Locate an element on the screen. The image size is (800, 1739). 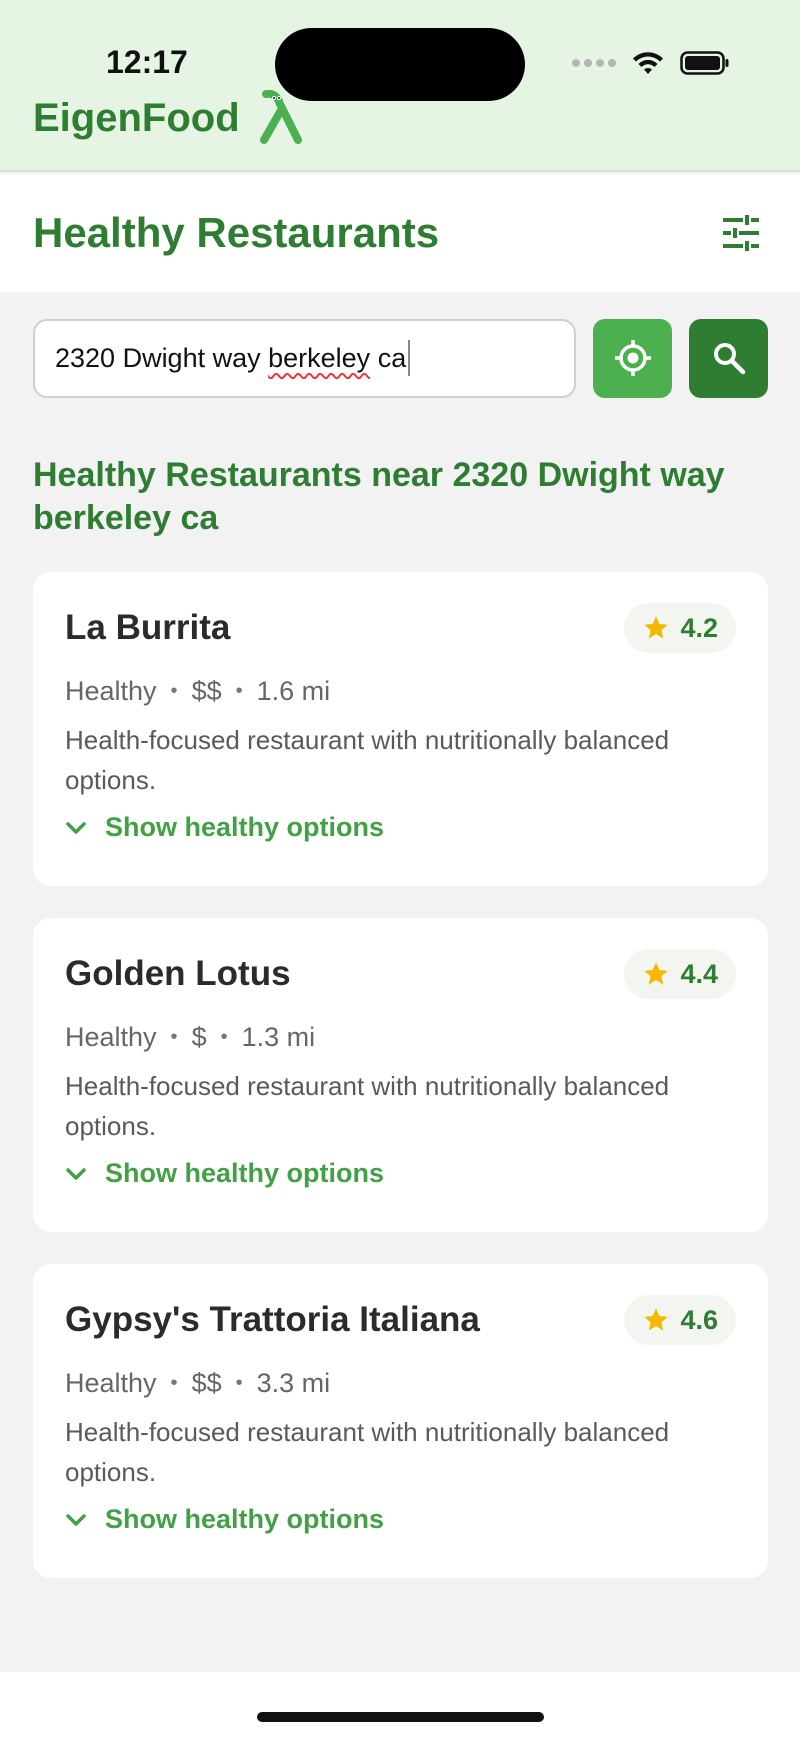
restaurant-name: Golden Lotus is located at coordinates (178, 973).